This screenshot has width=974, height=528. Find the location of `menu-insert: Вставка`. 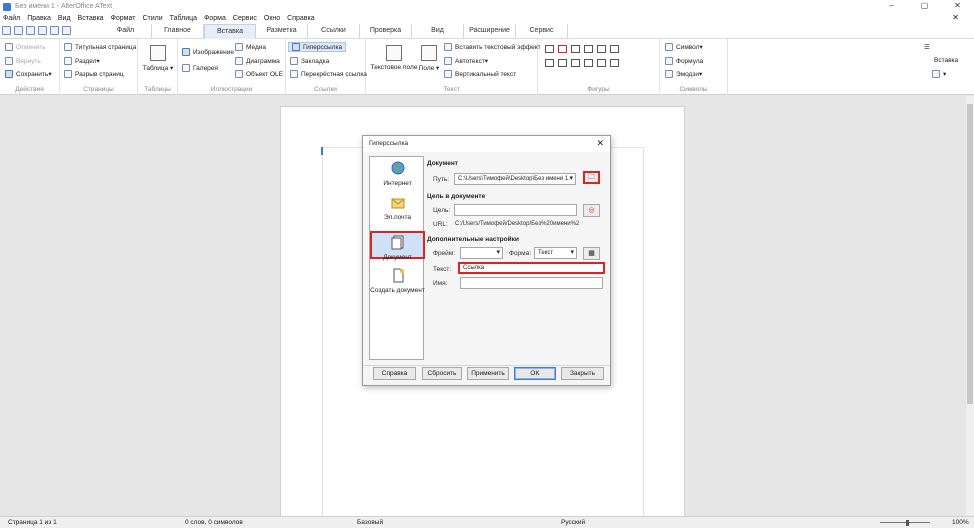

menu-insert: Вставка is located at coordinates (91, 18).